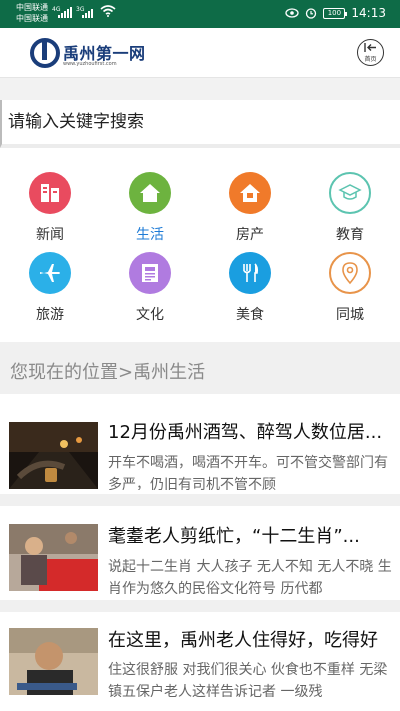  Describe the element at coordinates (350, 273) in the screenshot. I see `location-pin-icon` at that location.